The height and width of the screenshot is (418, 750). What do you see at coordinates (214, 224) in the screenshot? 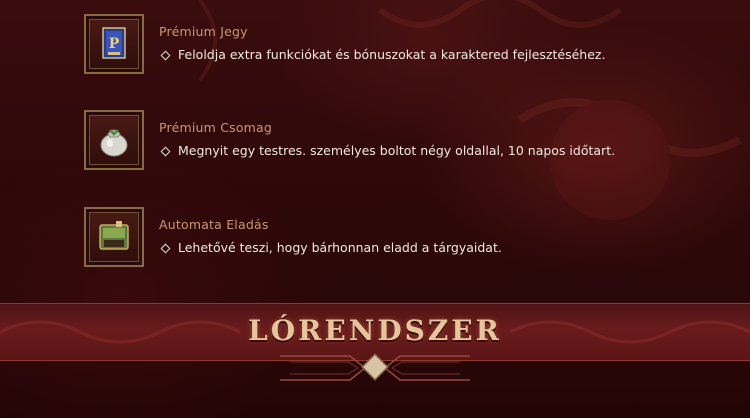
I see `feature-title: Automata Eladás` at bounding box center [214, 224].